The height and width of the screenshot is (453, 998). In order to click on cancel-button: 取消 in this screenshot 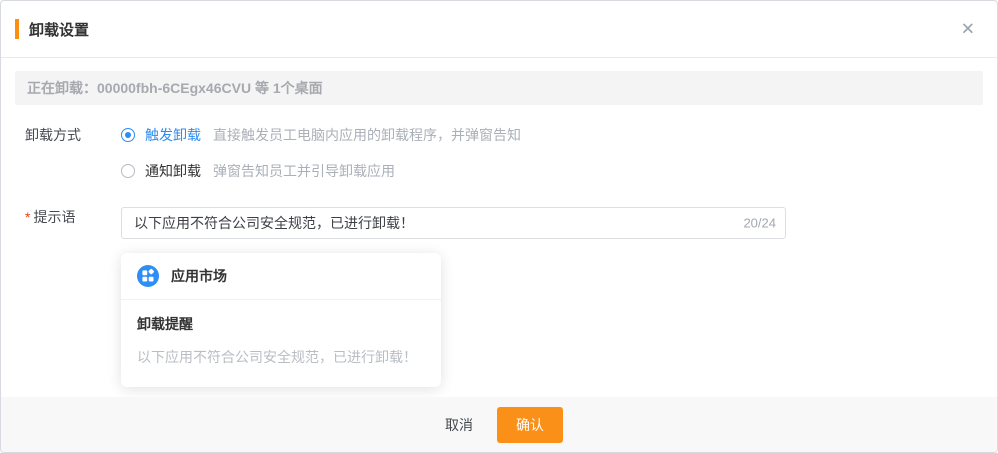, I will do `click(459, 425)`.